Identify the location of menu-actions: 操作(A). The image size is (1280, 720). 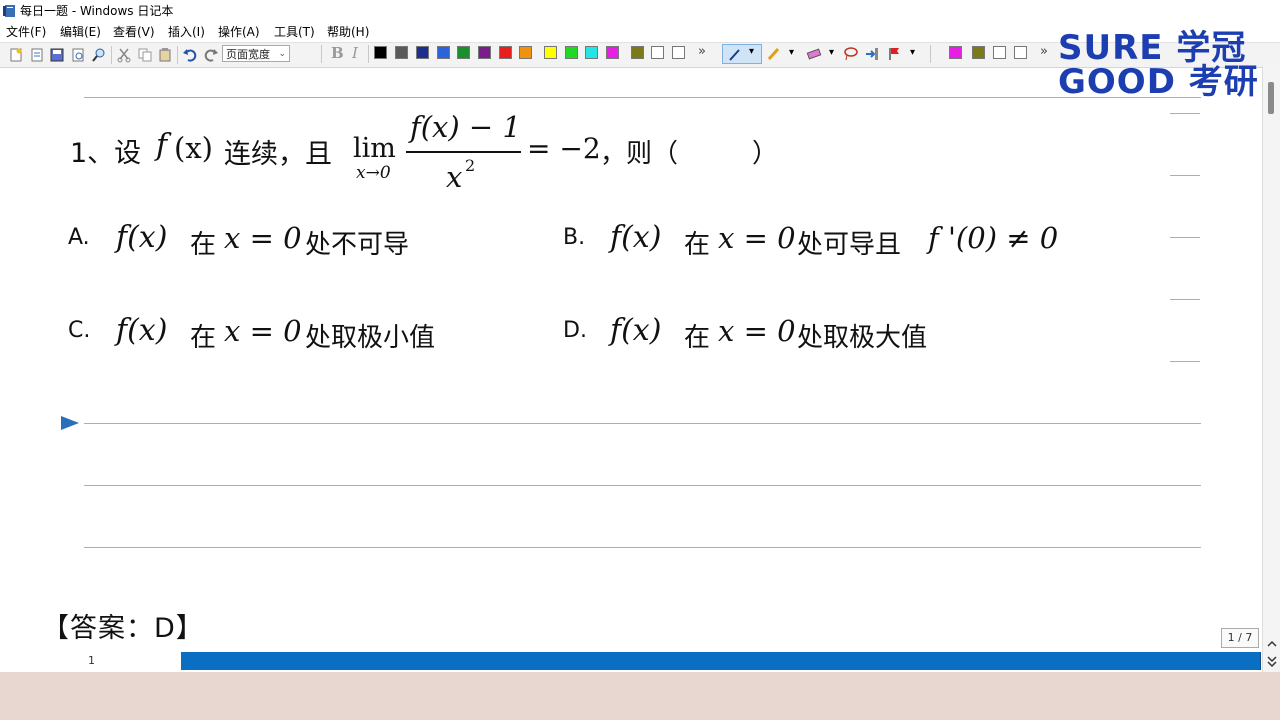
(239, 32).